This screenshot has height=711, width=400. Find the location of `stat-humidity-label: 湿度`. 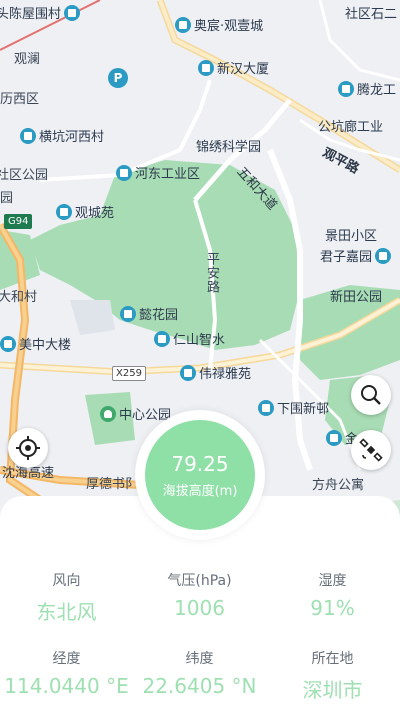

stat-humidity-label: 湿度 is located at coordinates (332, 581).